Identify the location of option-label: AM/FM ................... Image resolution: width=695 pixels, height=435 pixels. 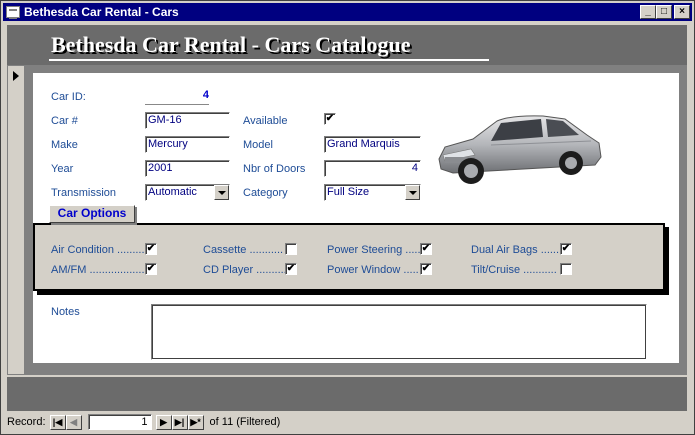
(98, 270).